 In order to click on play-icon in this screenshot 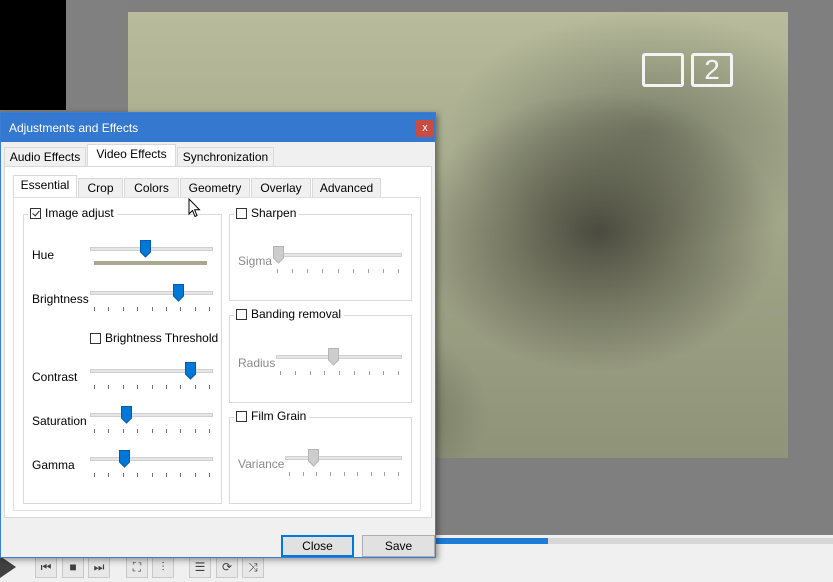, I will do `click(8, 567)`.